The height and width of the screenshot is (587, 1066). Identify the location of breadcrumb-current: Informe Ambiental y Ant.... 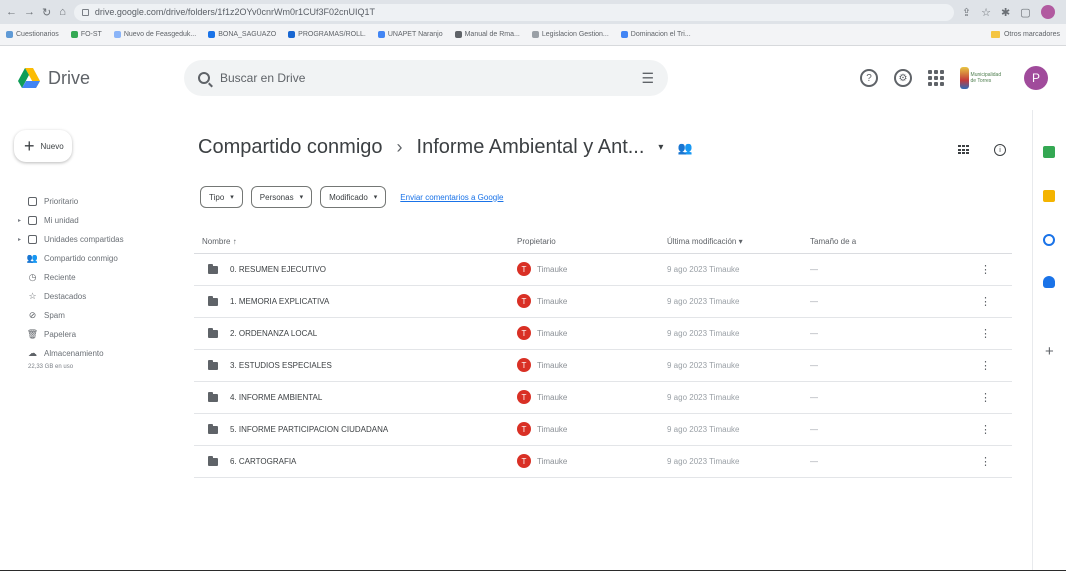
(531, 147).